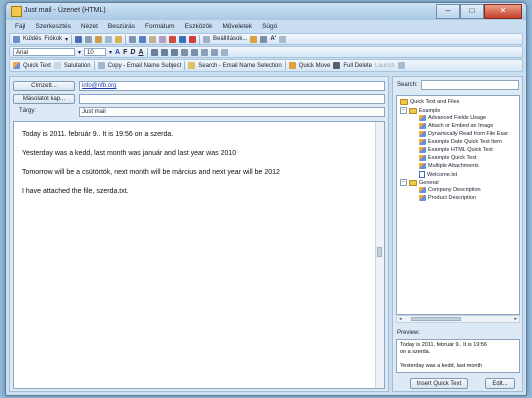 This screenshot has height=398, width=532. What do you see at coordinates (254, 39) in the screenshot?
I see `signature-icon` at bounding box center [254, 39].